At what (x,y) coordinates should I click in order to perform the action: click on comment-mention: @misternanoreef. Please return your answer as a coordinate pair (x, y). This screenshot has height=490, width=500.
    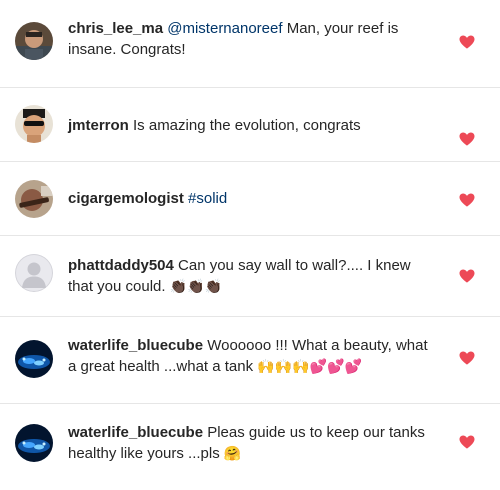
    Looking at the image, I should click on (224, 28).